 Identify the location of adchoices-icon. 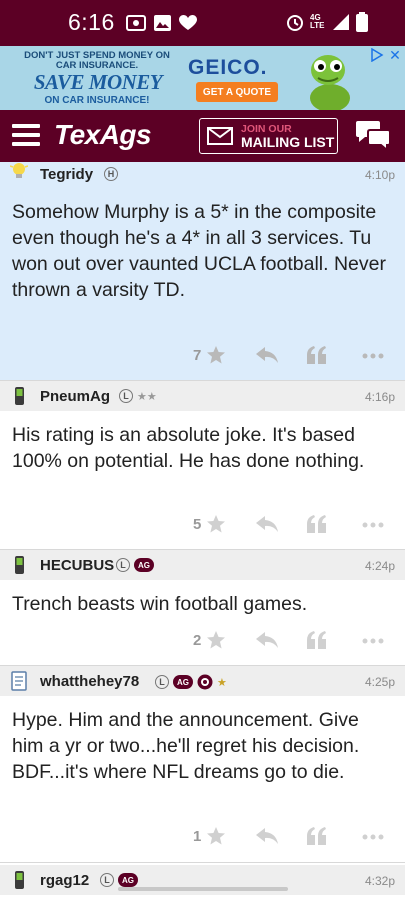
(377, 55).